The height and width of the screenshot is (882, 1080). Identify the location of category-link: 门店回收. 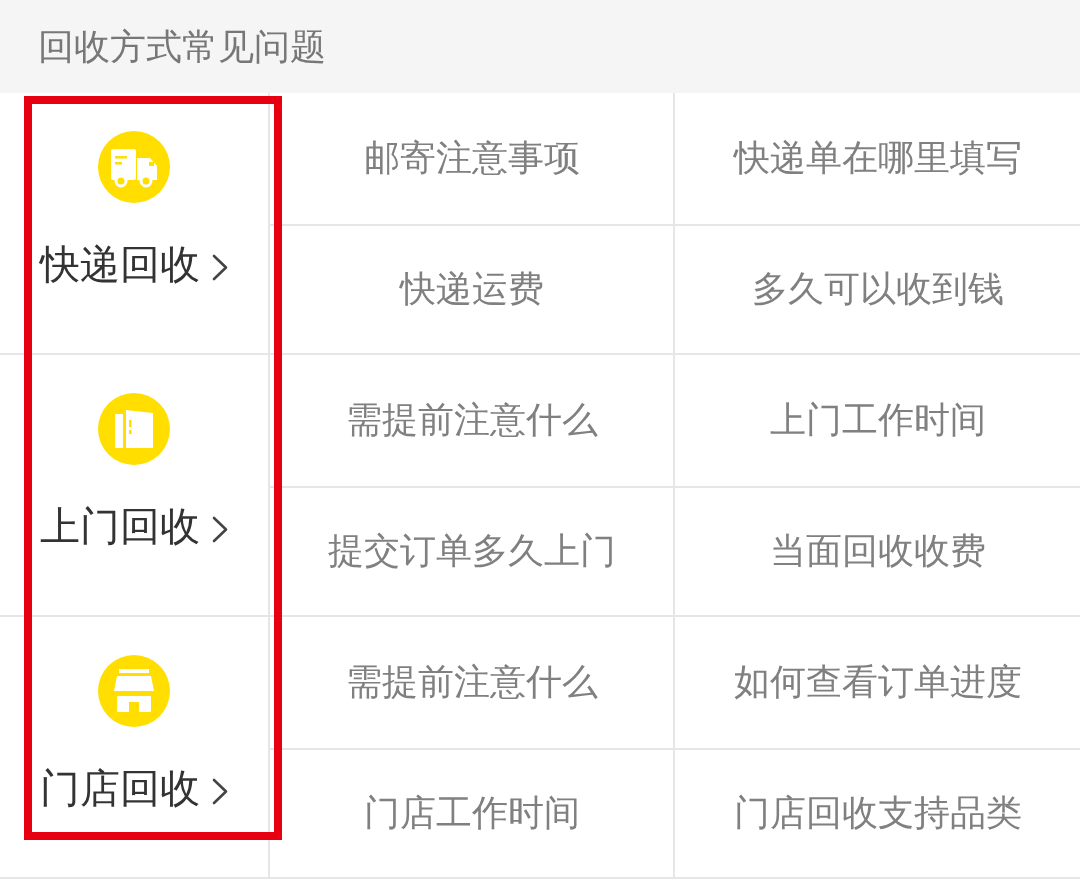
(134, 788).